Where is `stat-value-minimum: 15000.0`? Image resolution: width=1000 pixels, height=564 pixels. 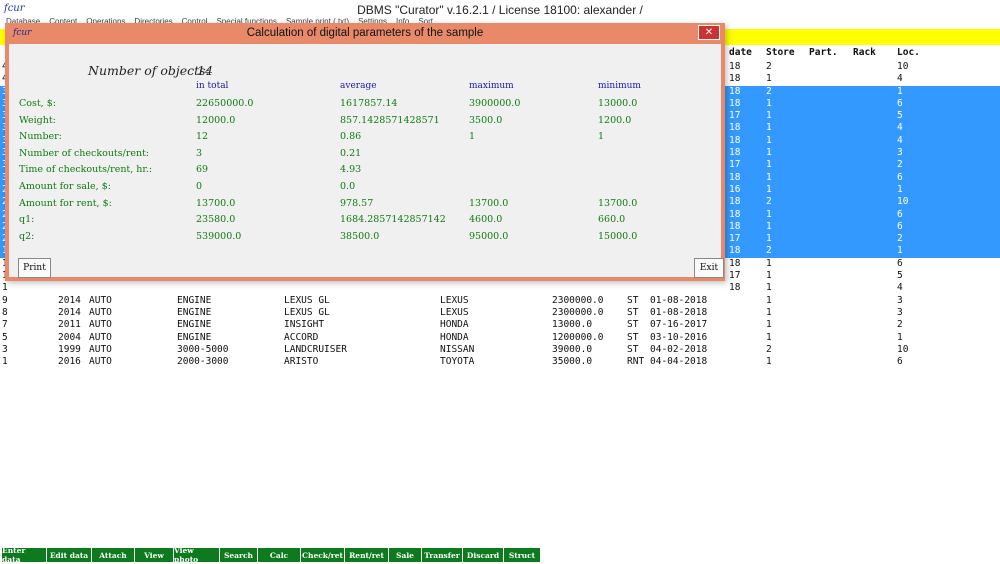 stat-value-minimum: 15000.0 is located at coordinates (618, 236).